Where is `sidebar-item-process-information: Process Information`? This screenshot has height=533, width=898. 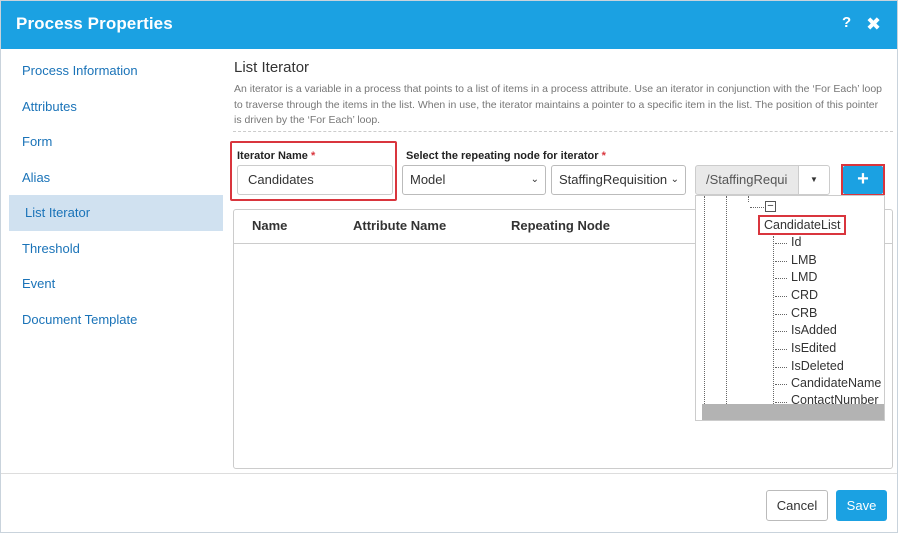
sidebar-item-process-information: Process Information is located at coordinates (116, 71).